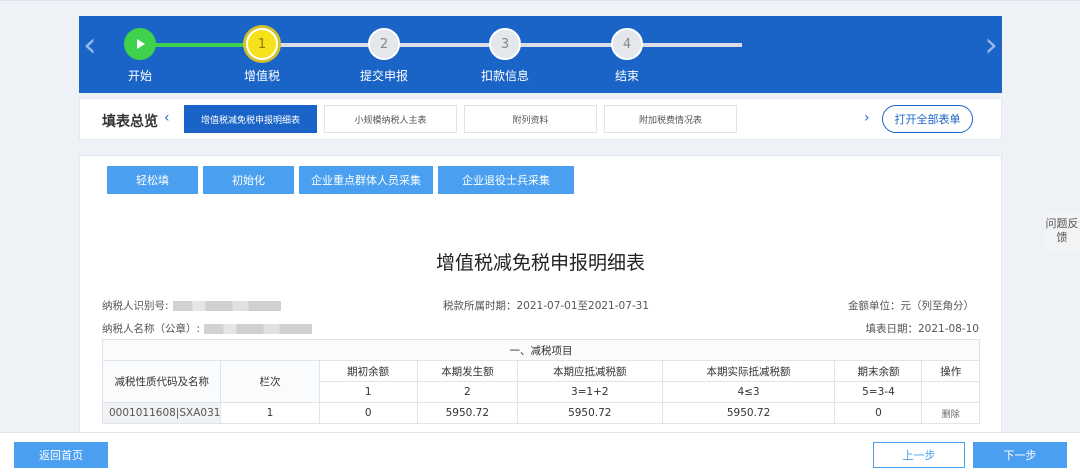 This screenshot has width=1080, height=472. Describe the element at coordinates (368, 392) in the screenshot. I see `col-formula: 1` at that location.